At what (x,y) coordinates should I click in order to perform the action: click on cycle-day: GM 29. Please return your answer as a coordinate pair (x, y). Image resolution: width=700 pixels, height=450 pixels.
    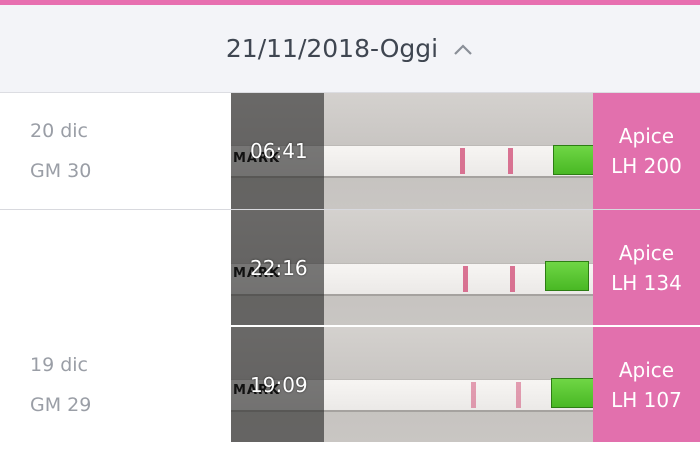
    Looking at the image, I should click on (61, 405).